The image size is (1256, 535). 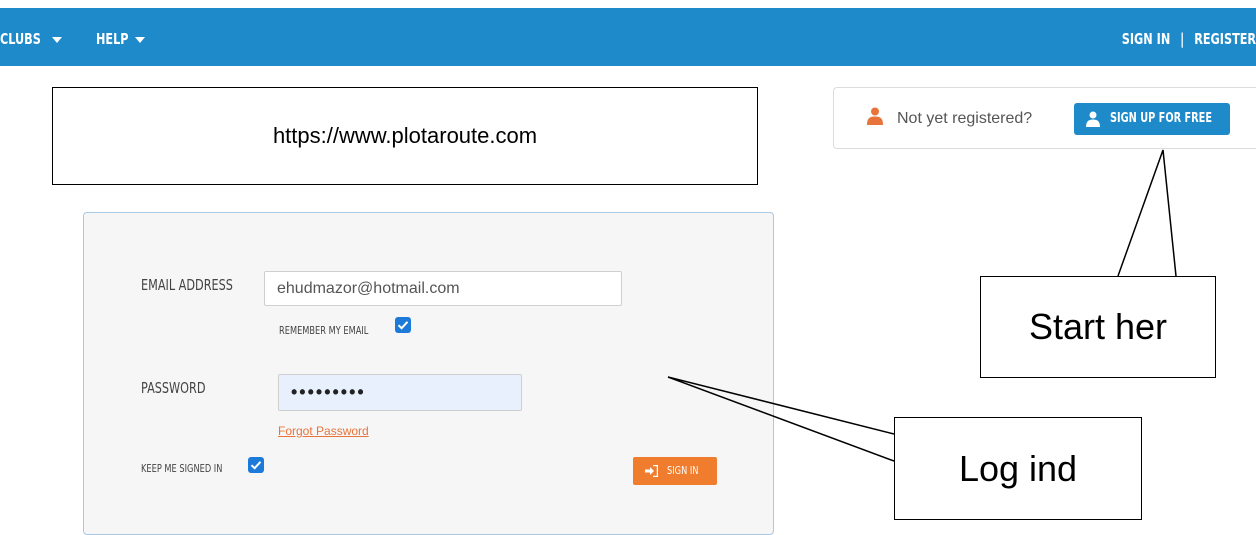 I want to click on start-here-callout-text: Start her, so click(x=1098, y=326).